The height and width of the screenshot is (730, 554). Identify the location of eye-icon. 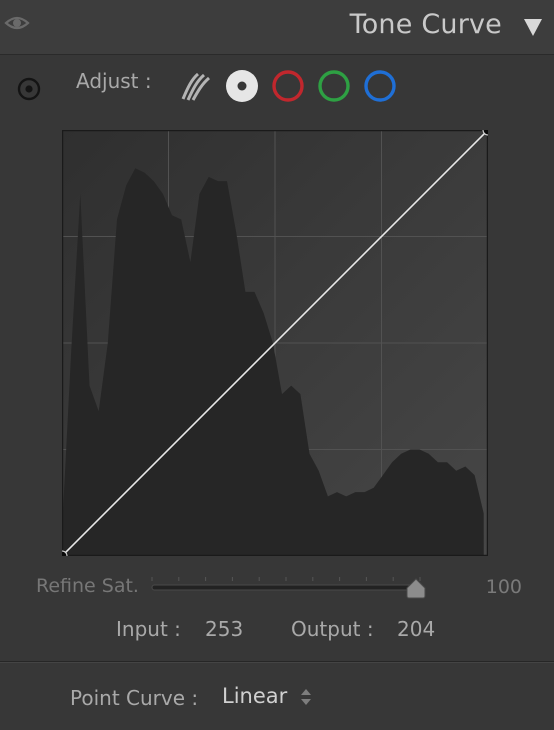
(17, 23).